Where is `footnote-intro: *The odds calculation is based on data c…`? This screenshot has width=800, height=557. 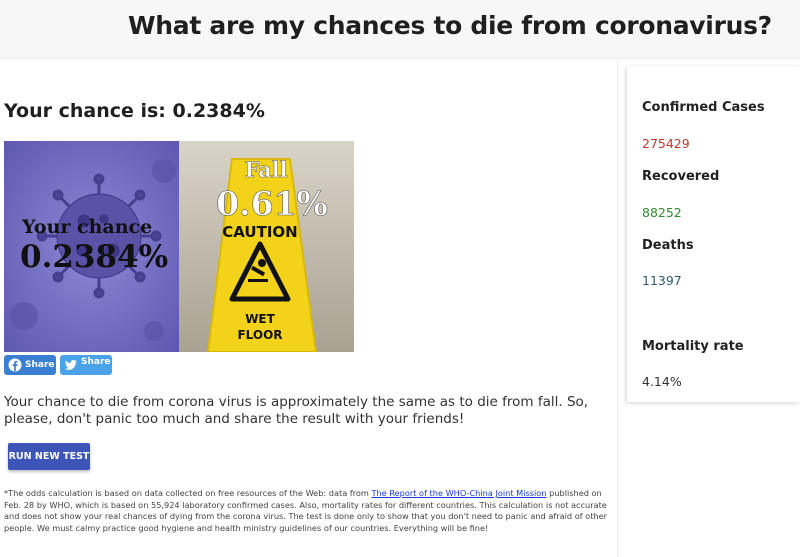
footnote-intro: *The odds calculation is based on data c… is located at coordinates (188, 493).